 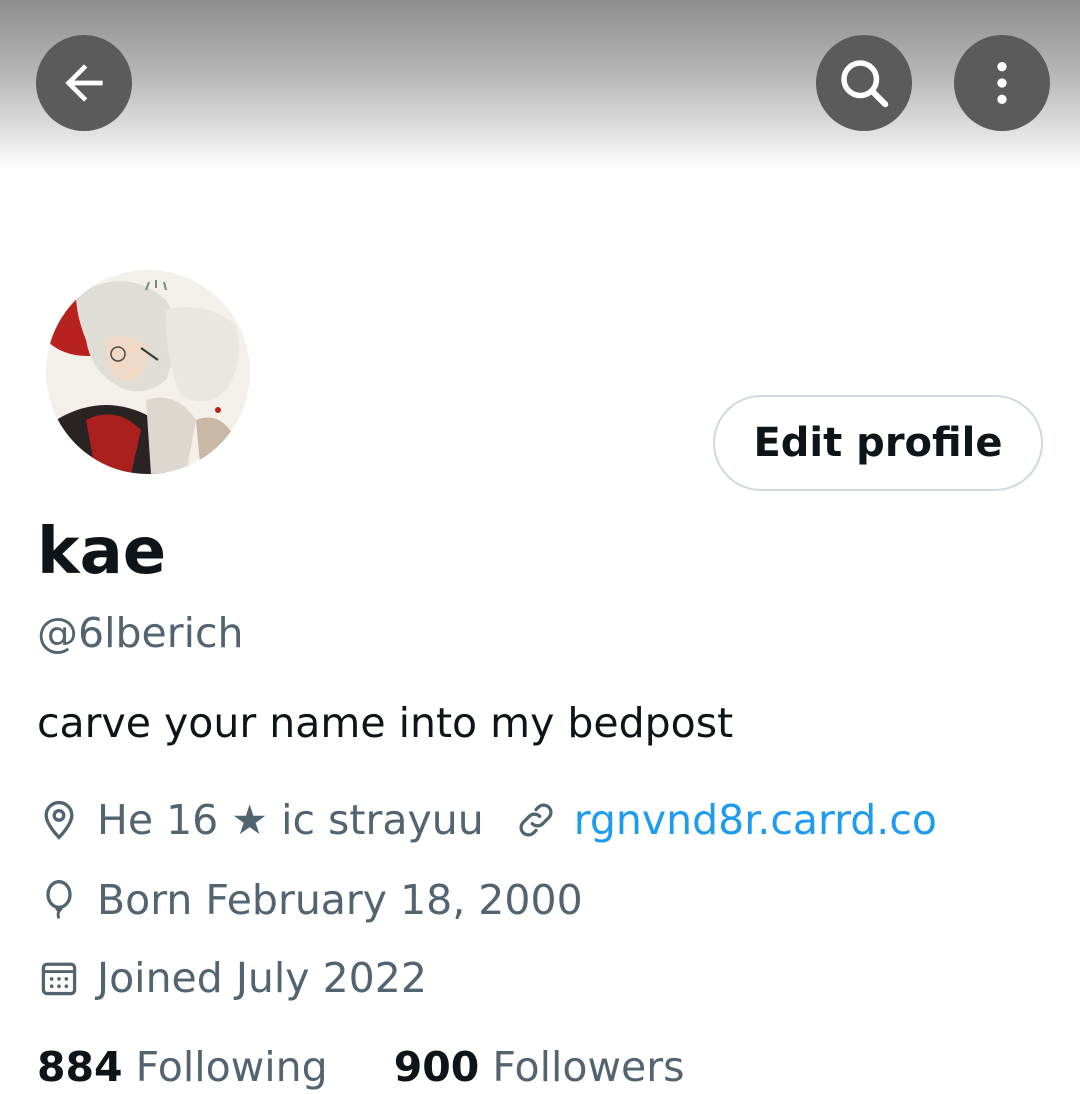 What do you see at coordinates (59, 820) in the screenshot?
I see `location-pin-icon` at bounding box center [59, 820].